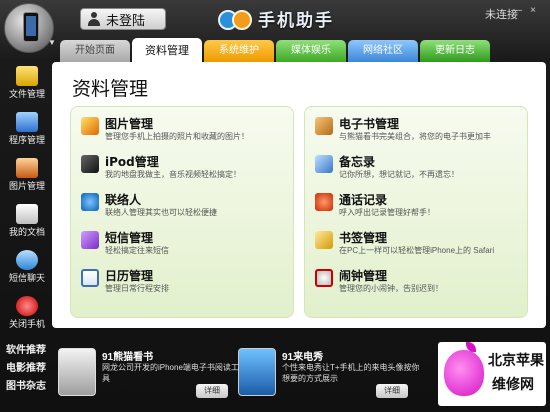 The image size is (550, 412). I want to click on sidebar-item-label: 我的文档, so click(26, 232).